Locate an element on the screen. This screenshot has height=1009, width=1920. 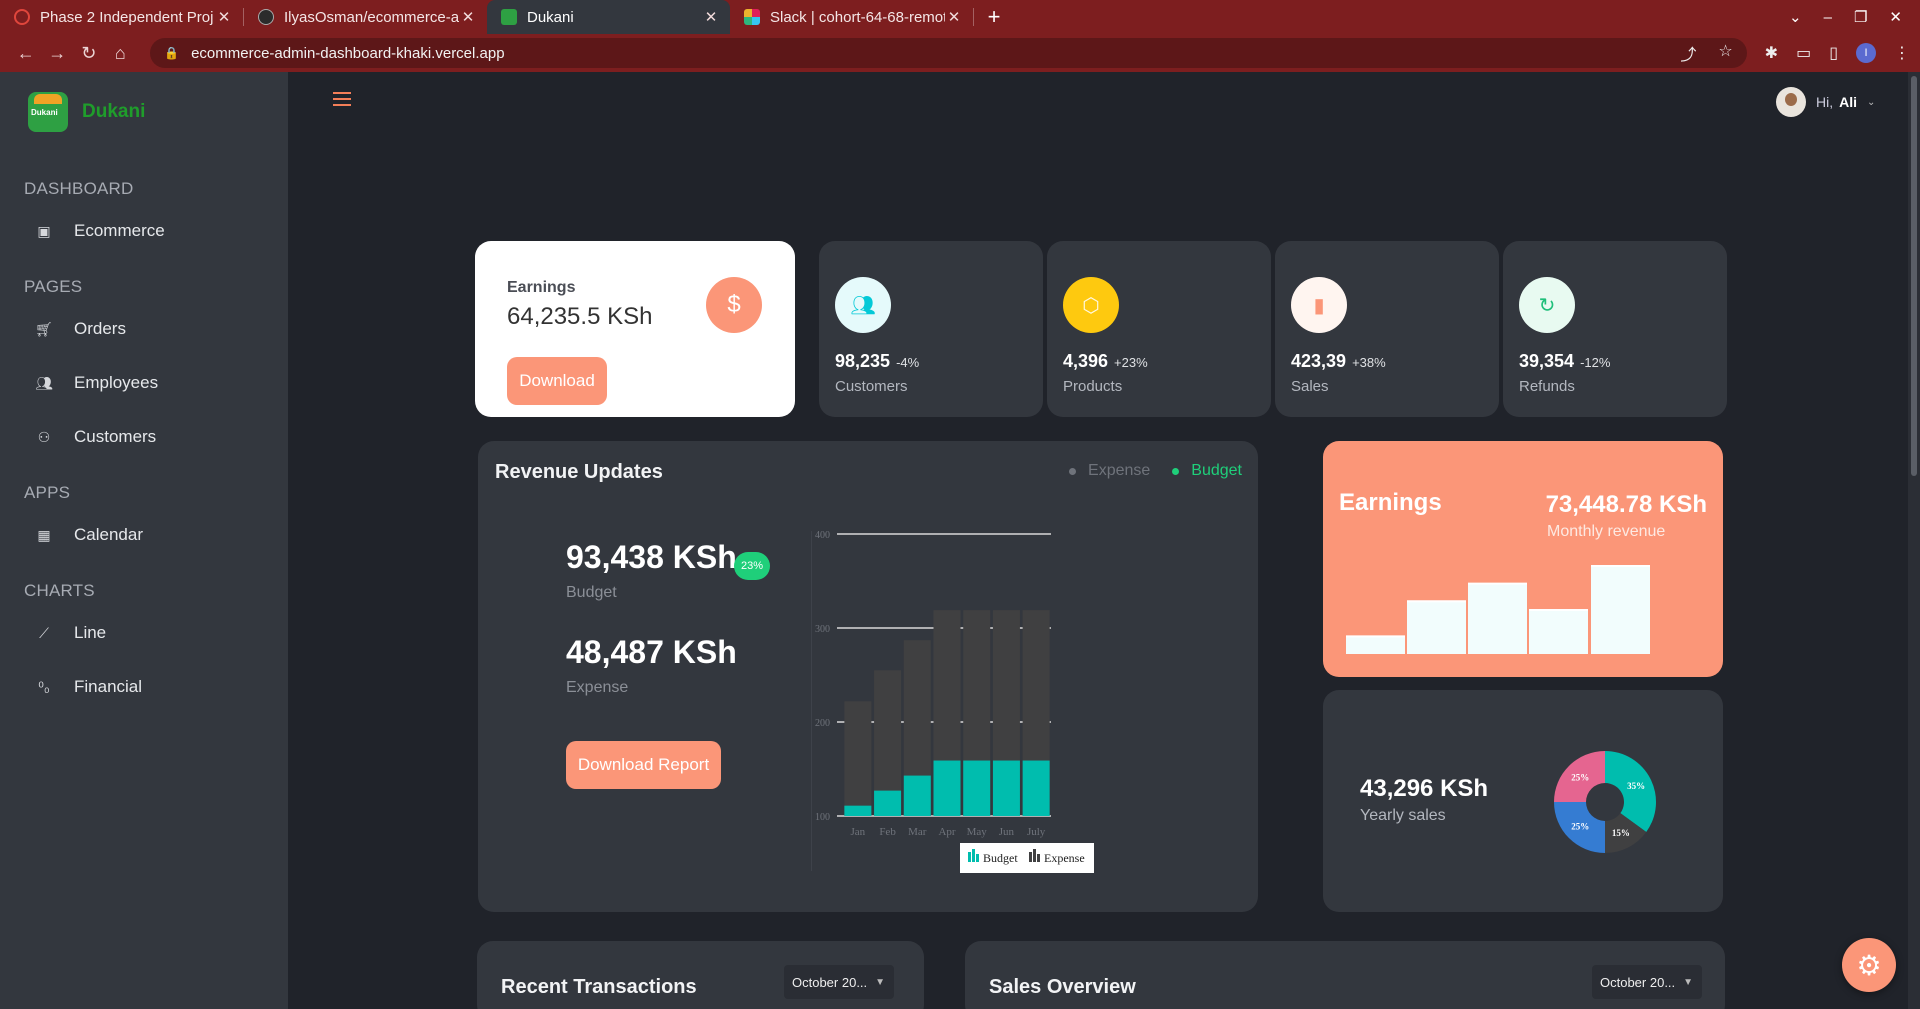
sidebar-item-ecommerce: ▣ Ecommerce is located at coordinates (100, 231).